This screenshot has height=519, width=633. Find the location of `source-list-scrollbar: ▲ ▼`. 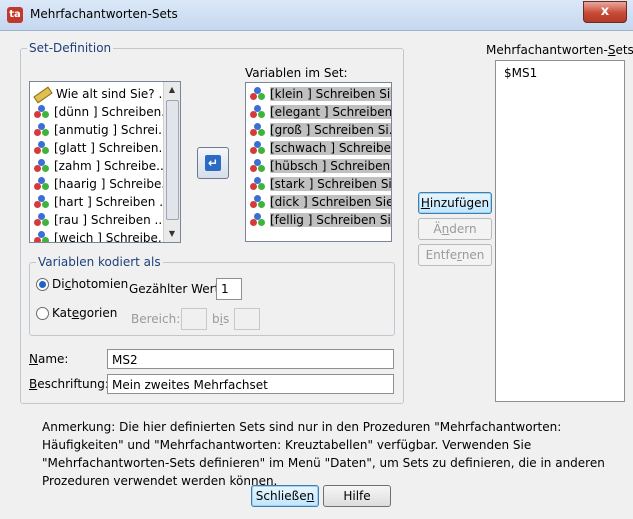

source-list-scrollbar: ▲ ▼ is located at coordinates (171, 162).